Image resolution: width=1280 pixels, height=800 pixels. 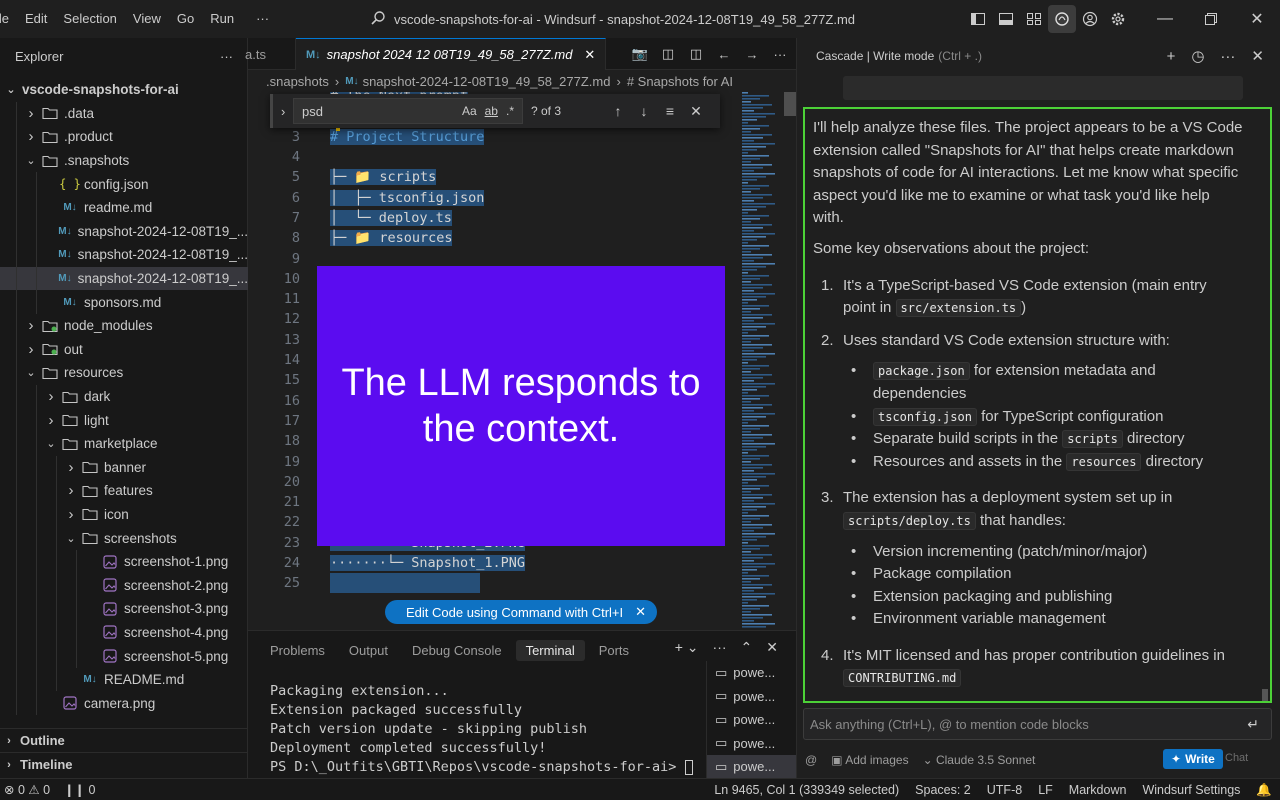 I want to click on tab-close-icon: ✕, so click(x=589, y=55).